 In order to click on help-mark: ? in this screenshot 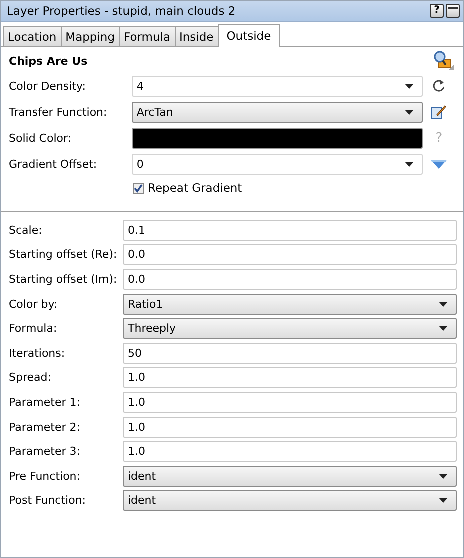, I will do `click(439, 138)`.